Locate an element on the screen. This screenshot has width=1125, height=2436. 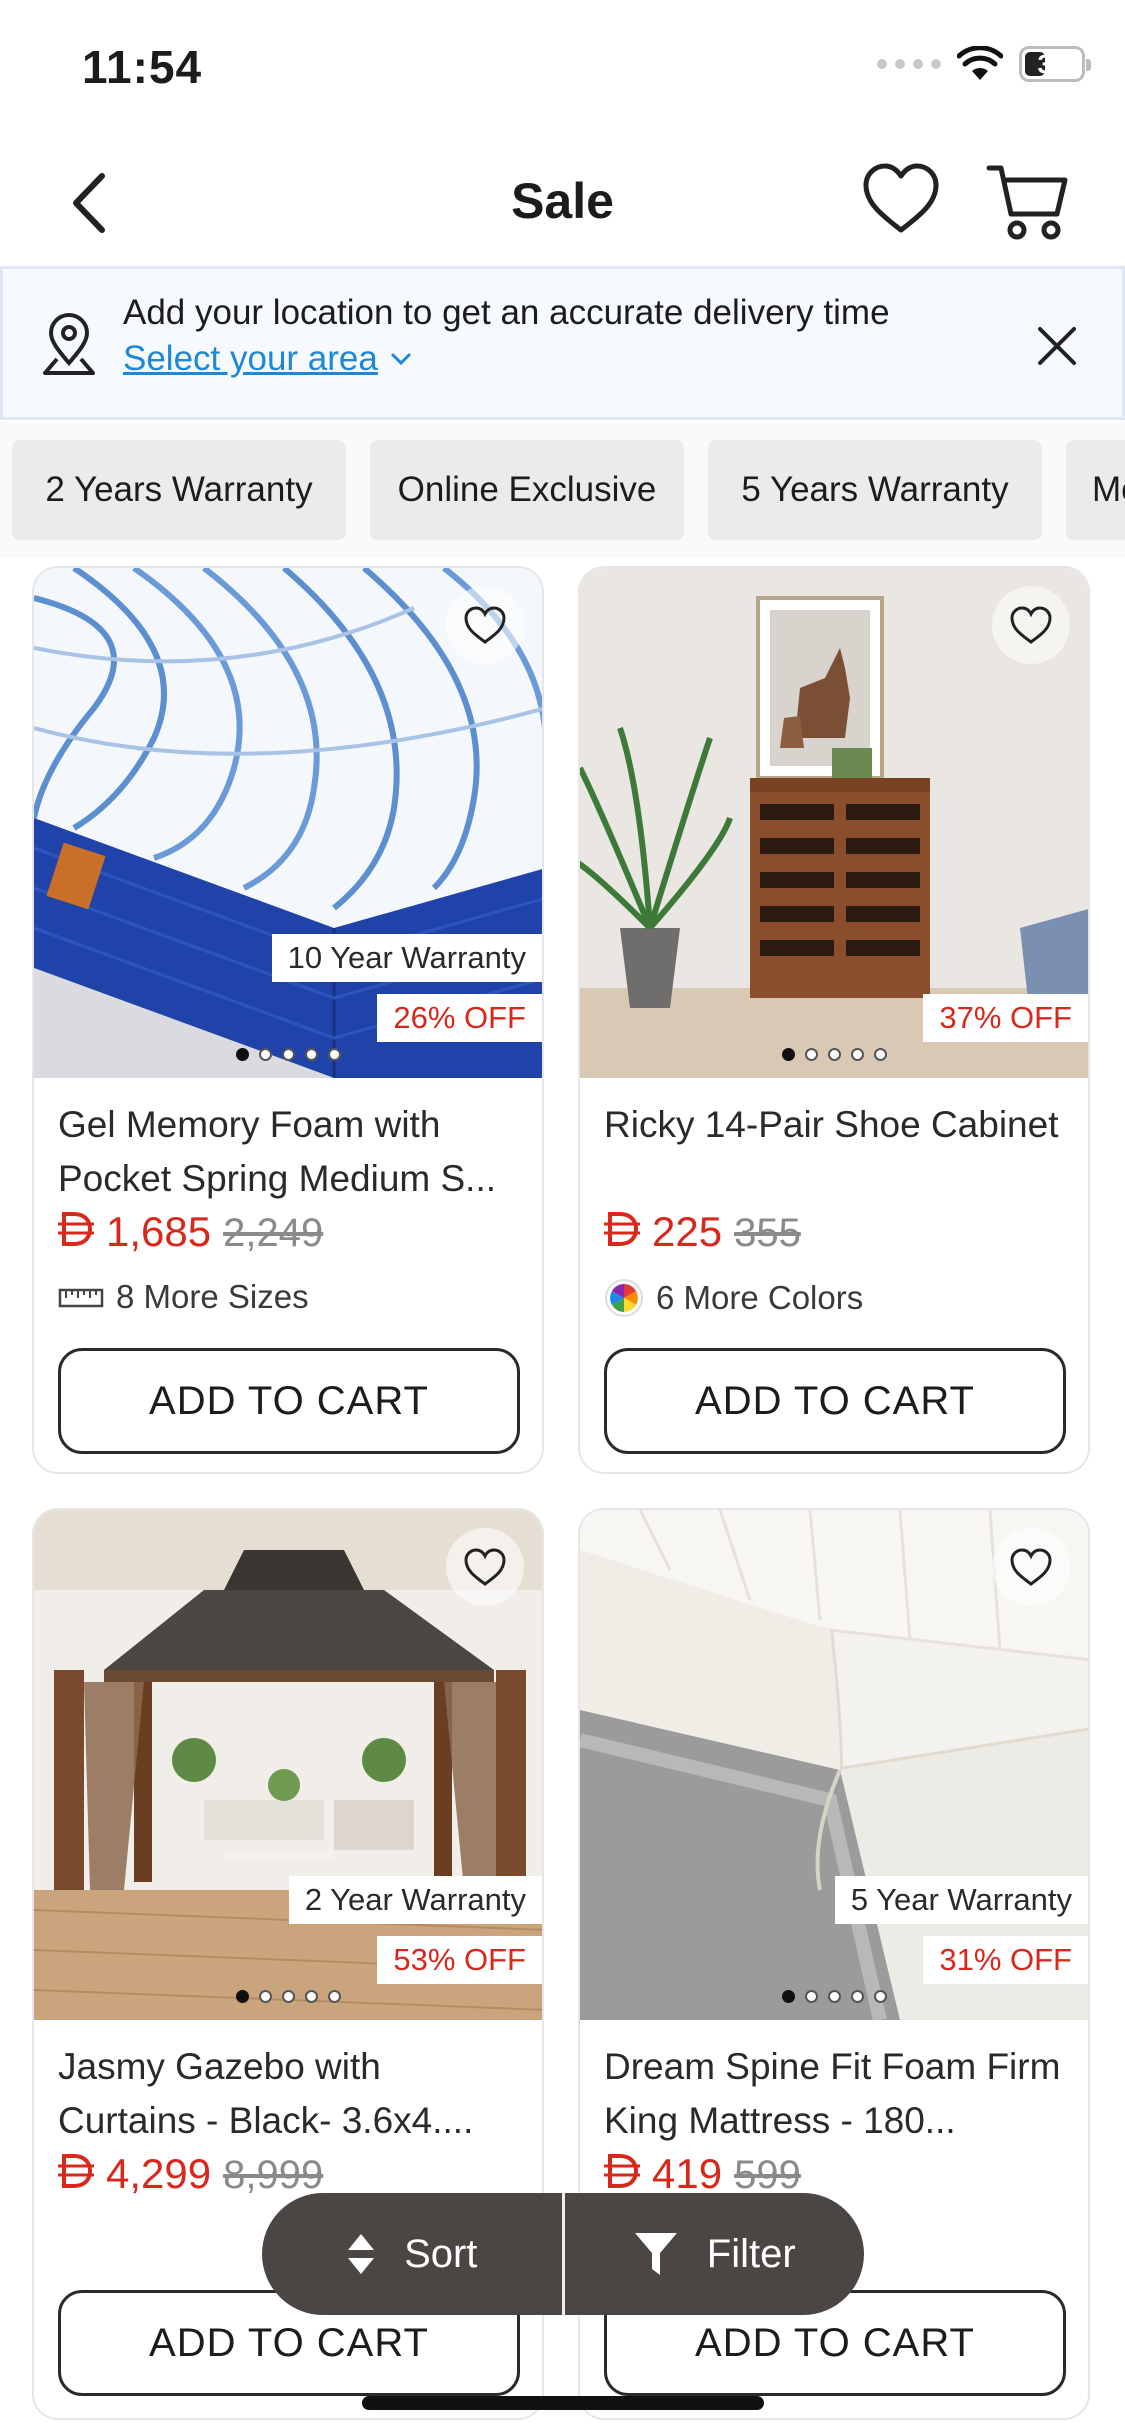
more-colors-label: 6 More Colors is located at coordinates (760, 1297).